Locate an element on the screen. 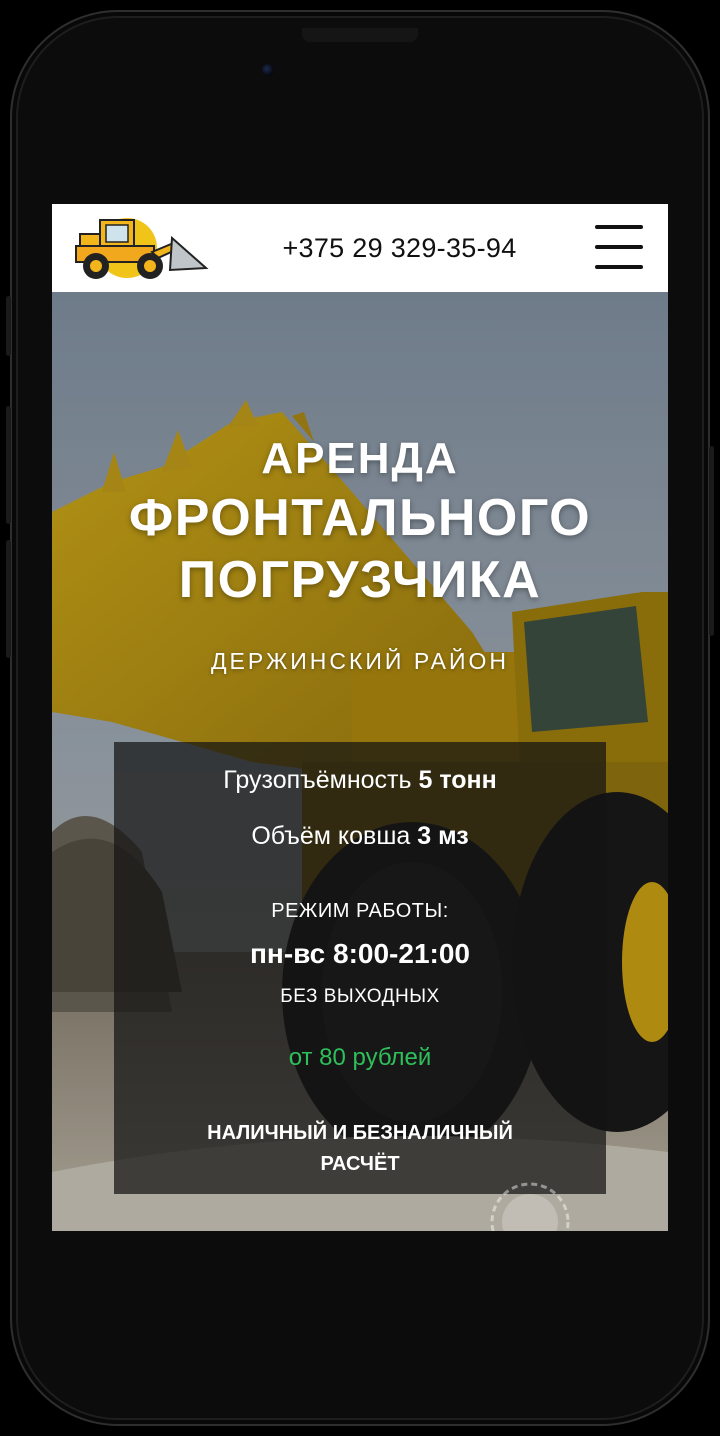 The image size is (720, 1436). capacity-label: Грузопъёмность is located at coordinates (317, 780).